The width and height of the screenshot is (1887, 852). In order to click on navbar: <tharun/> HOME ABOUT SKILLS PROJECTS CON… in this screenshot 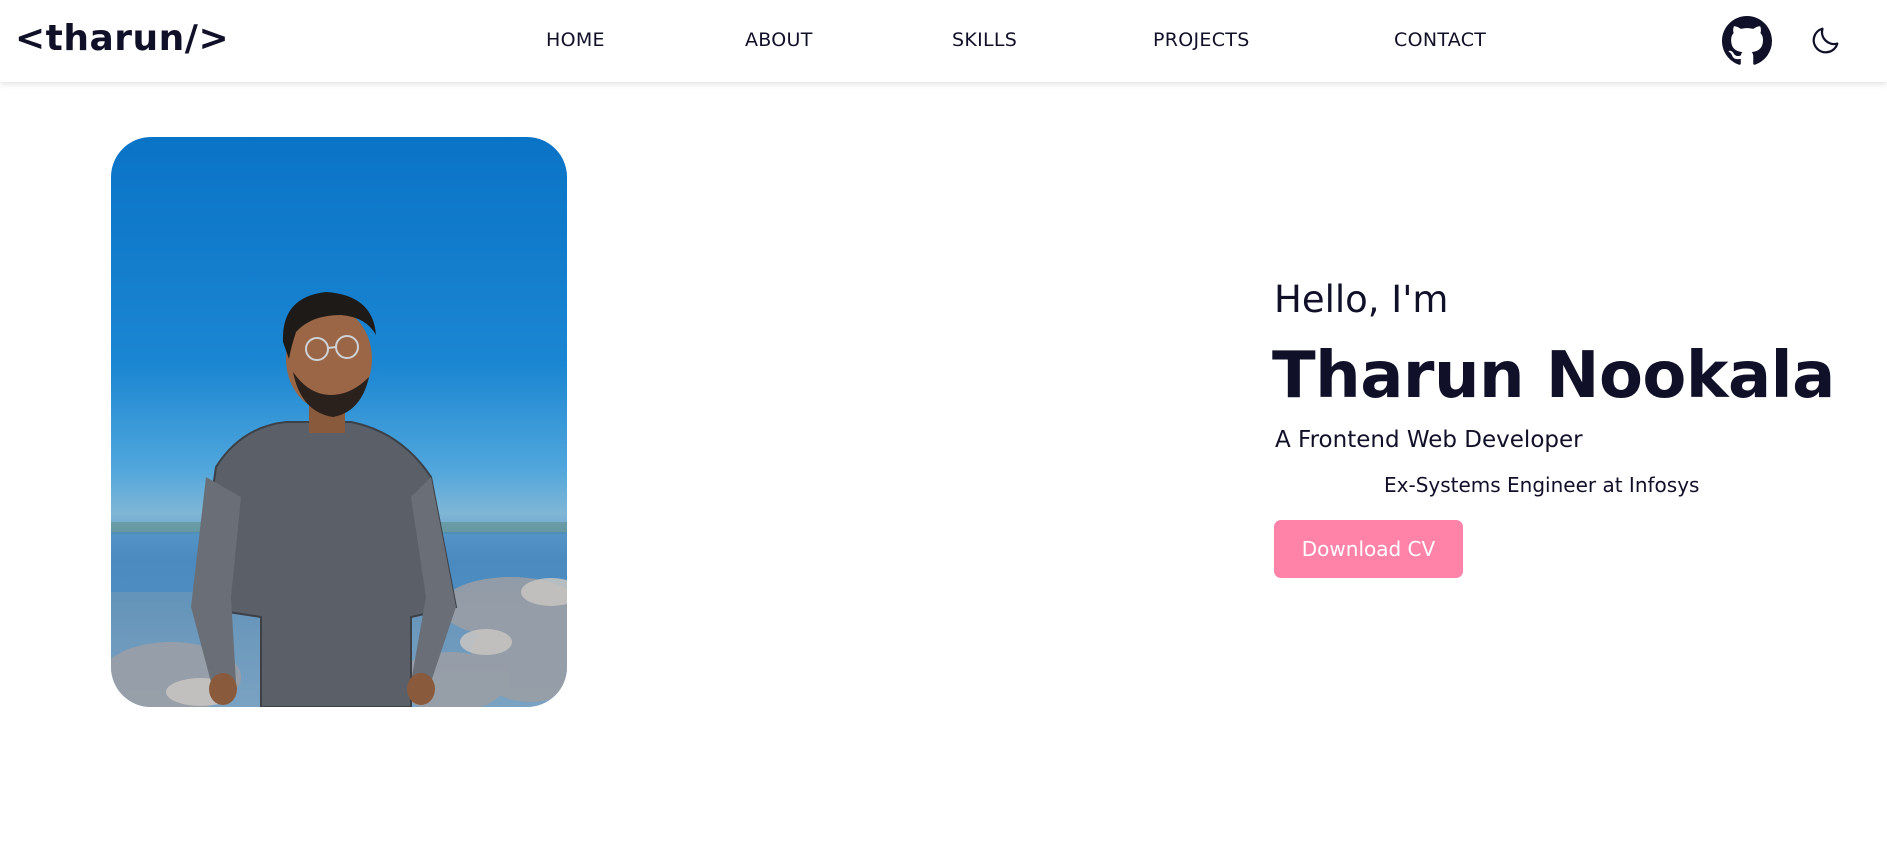, I will do `click(943, 41)`.